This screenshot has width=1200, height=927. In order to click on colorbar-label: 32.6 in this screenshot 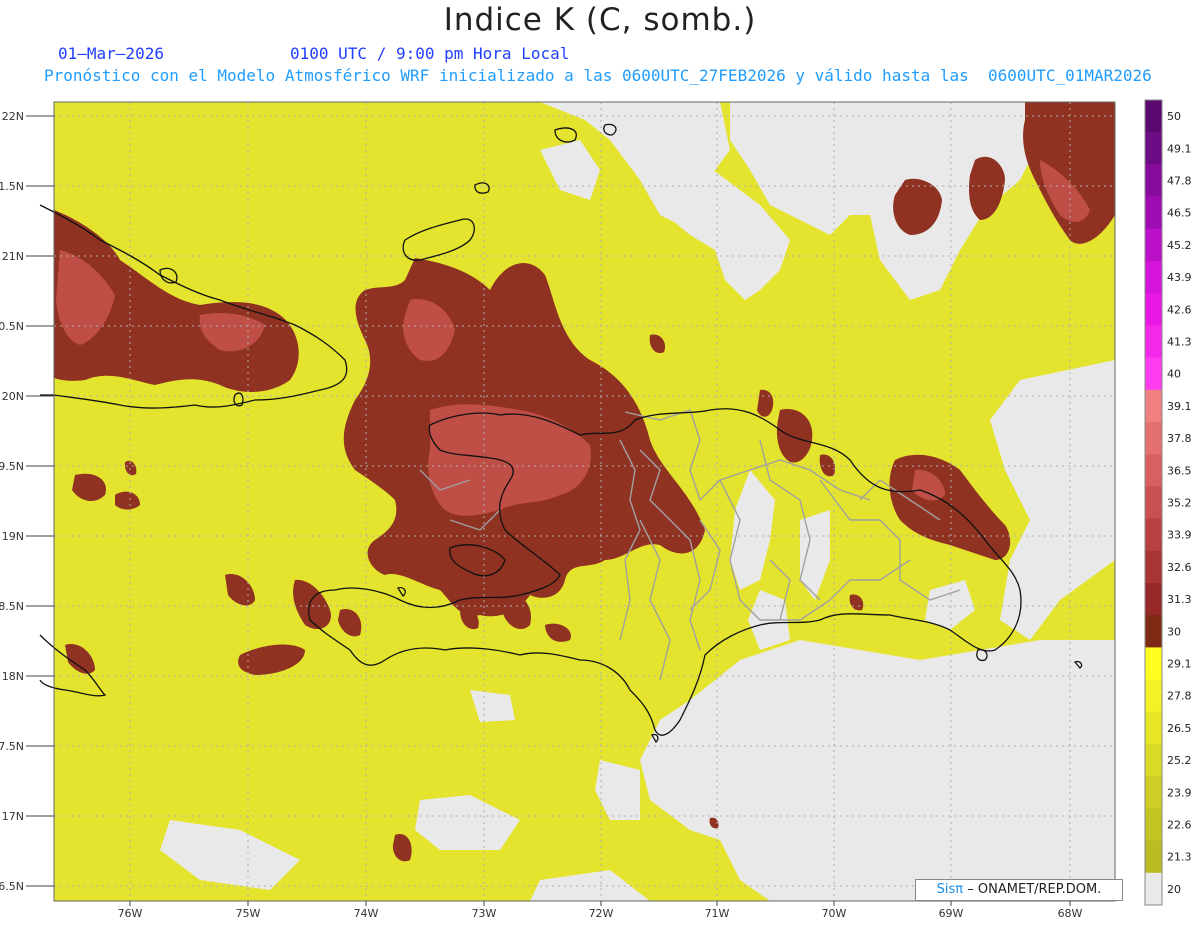, I will do `click(1179, 567)`.